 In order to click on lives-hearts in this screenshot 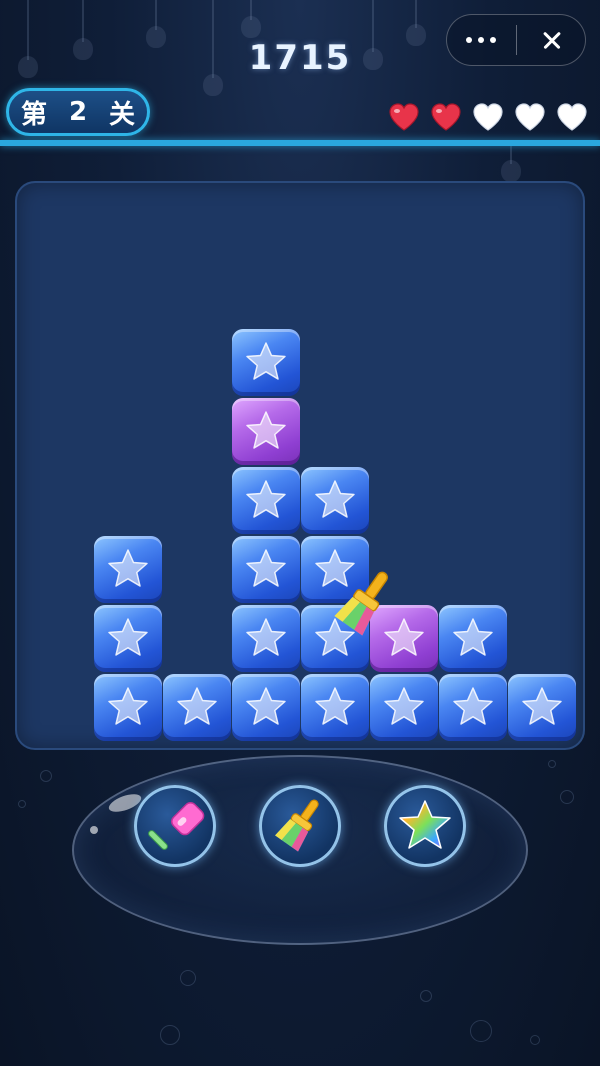, I will do `click(488, 117)`.